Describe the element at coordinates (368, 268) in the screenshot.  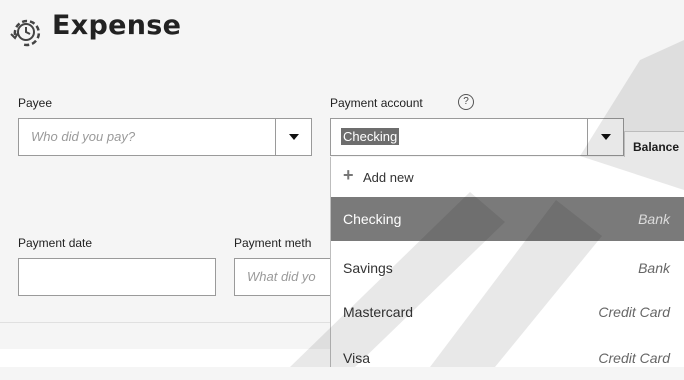
I see `option-name: Savings` at that location.